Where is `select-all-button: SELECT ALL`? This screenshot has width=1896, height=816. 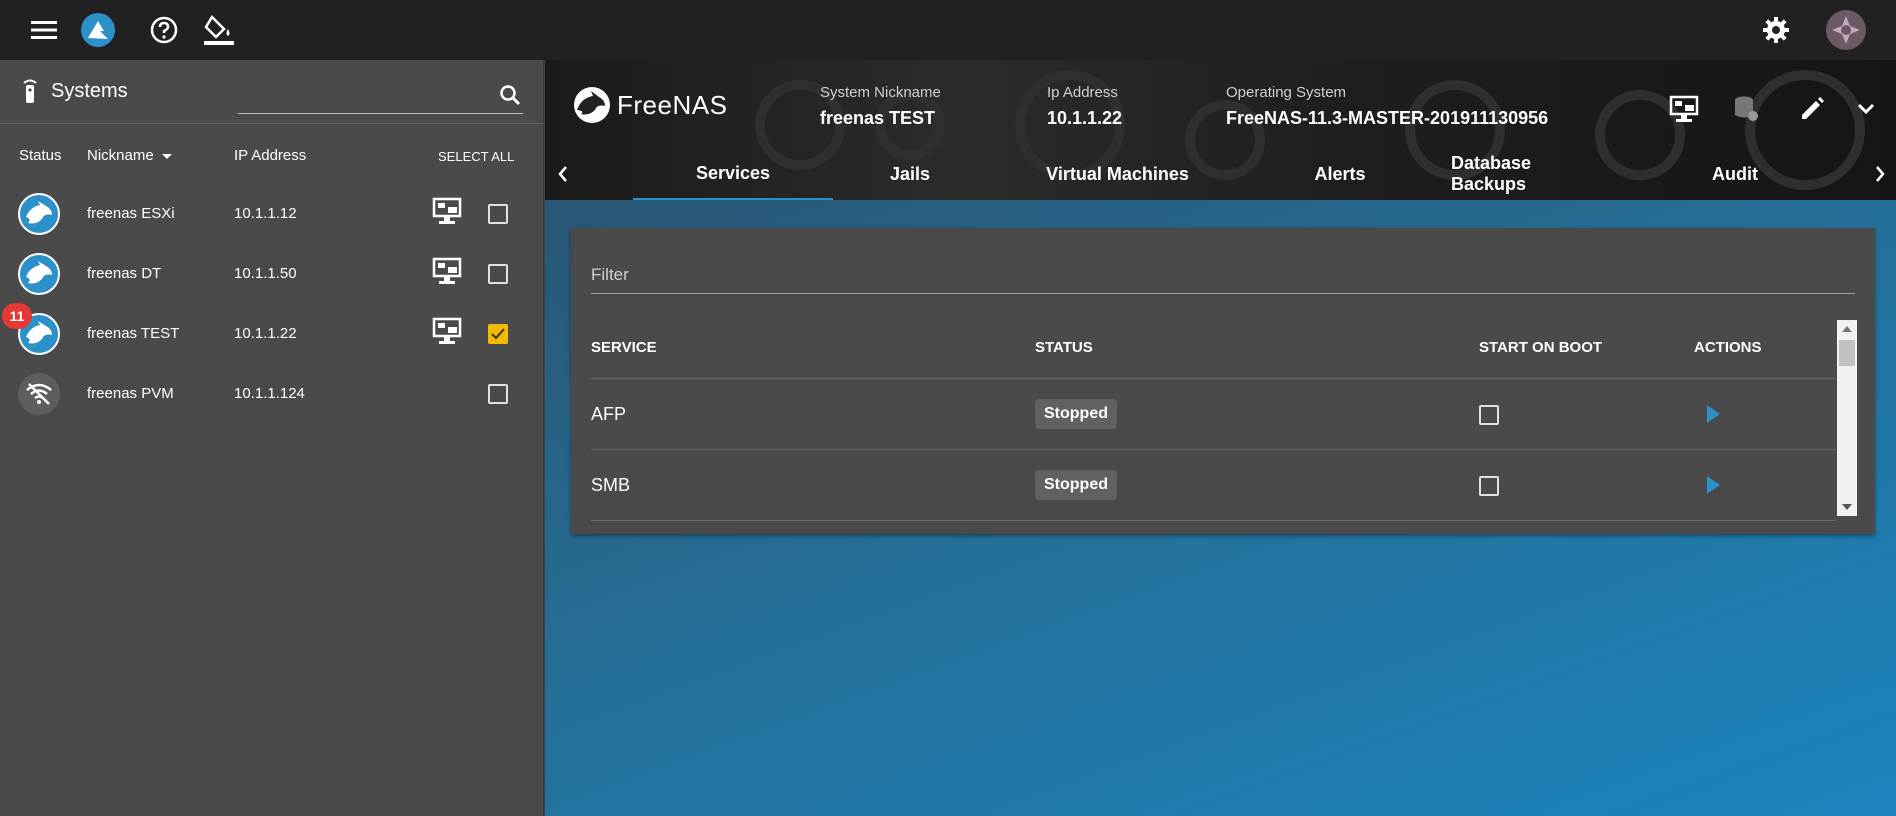 select-all-button: SELECT ALL is located at coordinates (476, 156).